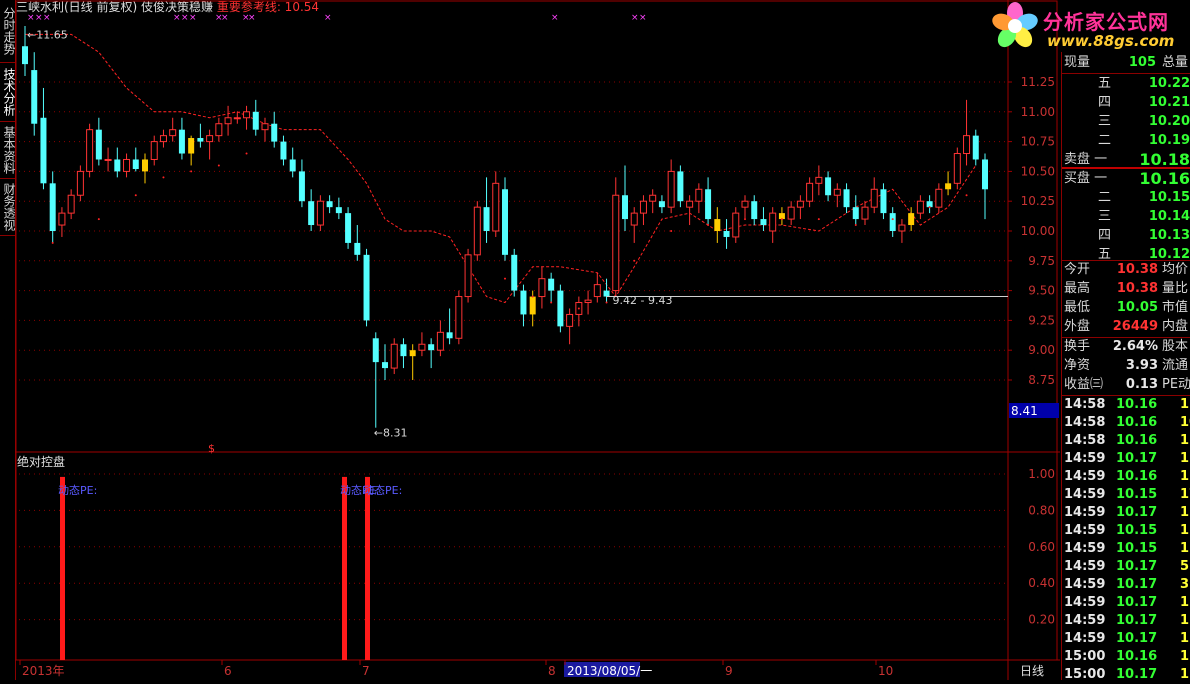 Image resolution: width=1190 pixels, height=684 pixels. What do you see at coordinates (1185, 566) in the screenshot?
I see `tick-volume: 5` at bounding box center [1185, 566].